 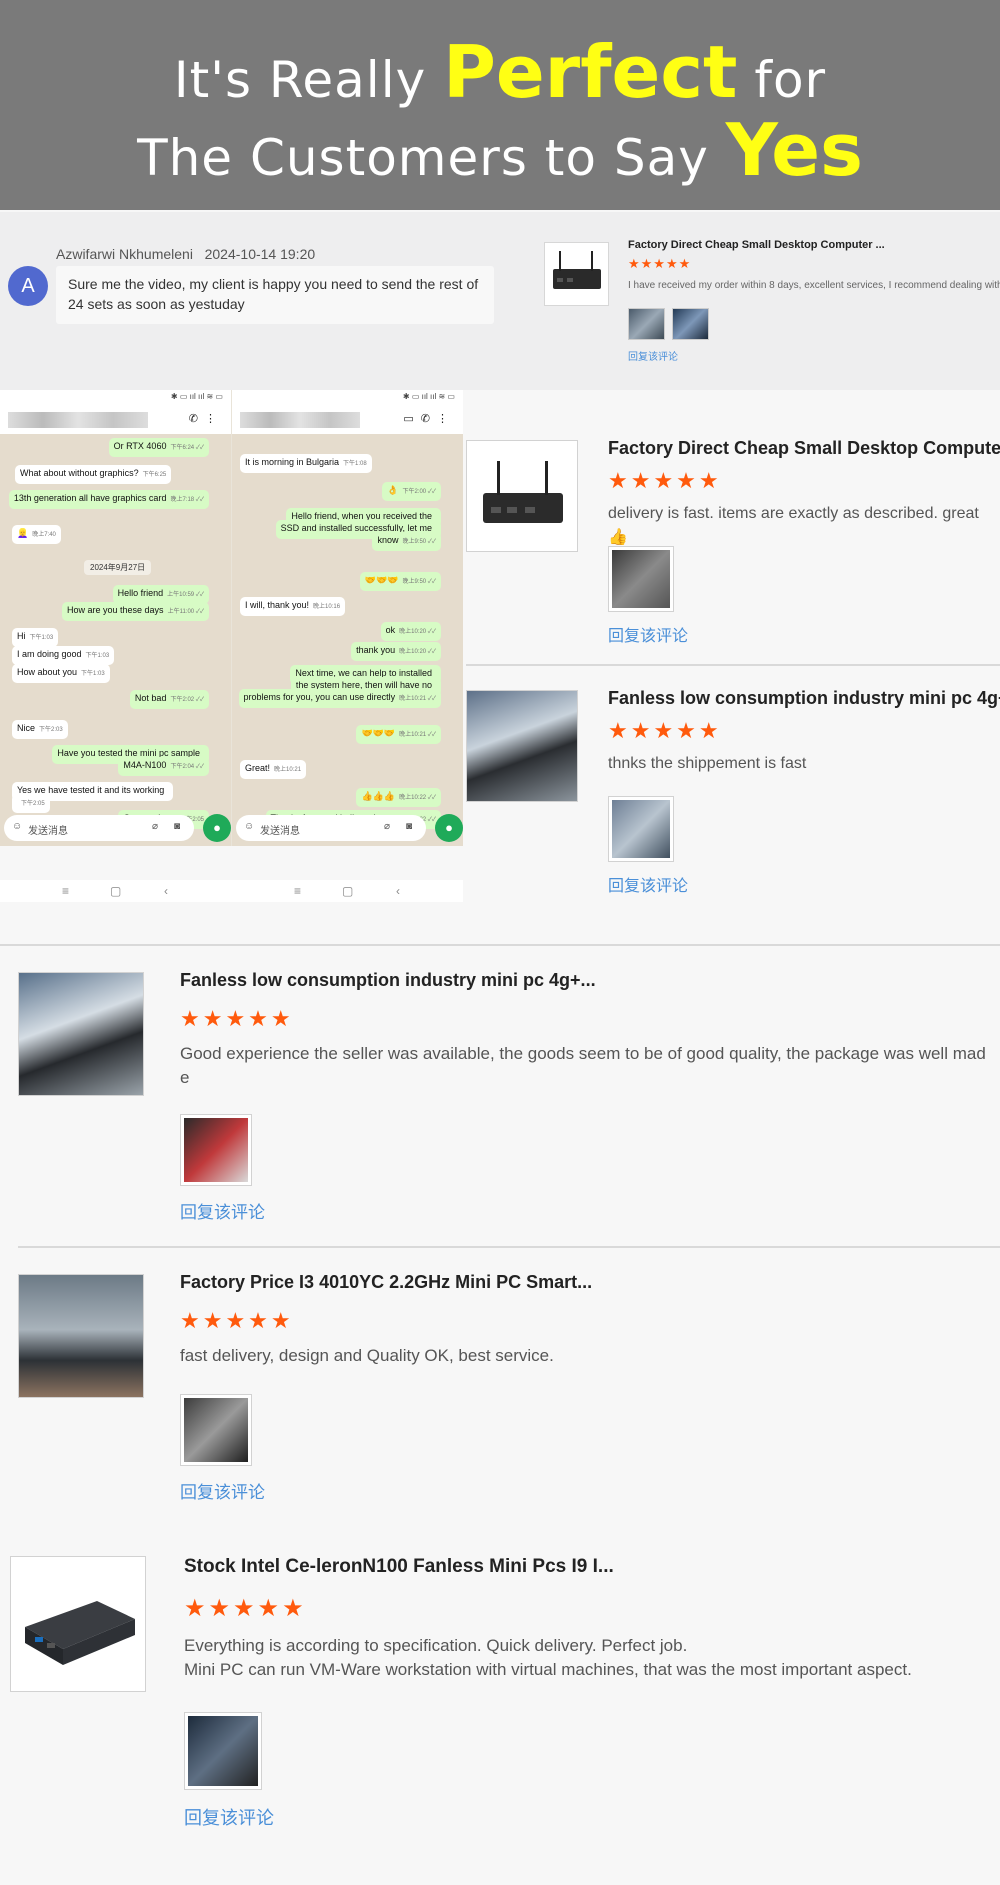 I want to click on message-time: 下午2:03, so click(x=51, y=730).